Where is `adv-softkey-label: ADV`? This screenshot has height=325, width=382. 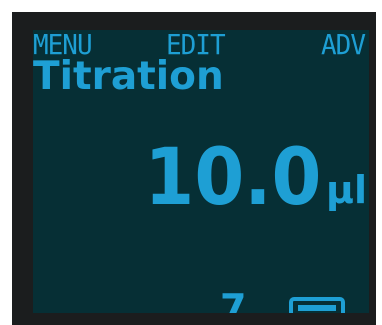
adv-softkey-label: ADV is located at coordinates (343, 45).